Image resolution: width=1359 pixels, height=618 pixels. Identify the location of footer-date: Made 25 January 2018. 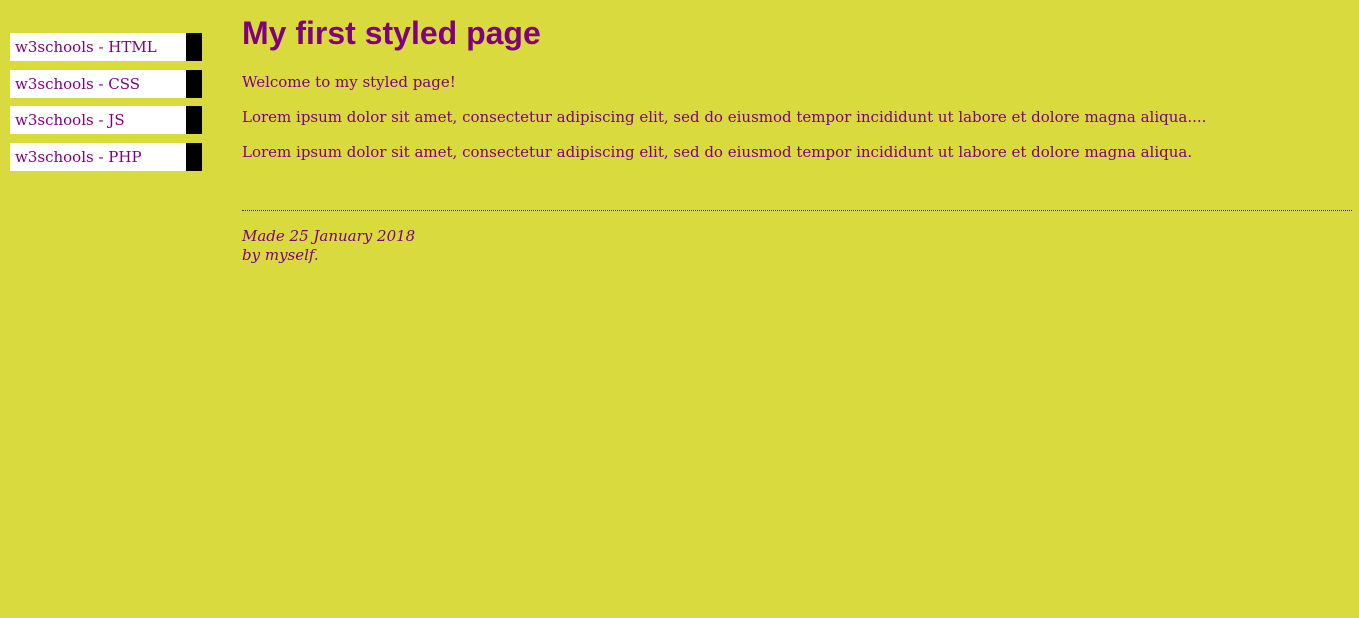
(329, 236).